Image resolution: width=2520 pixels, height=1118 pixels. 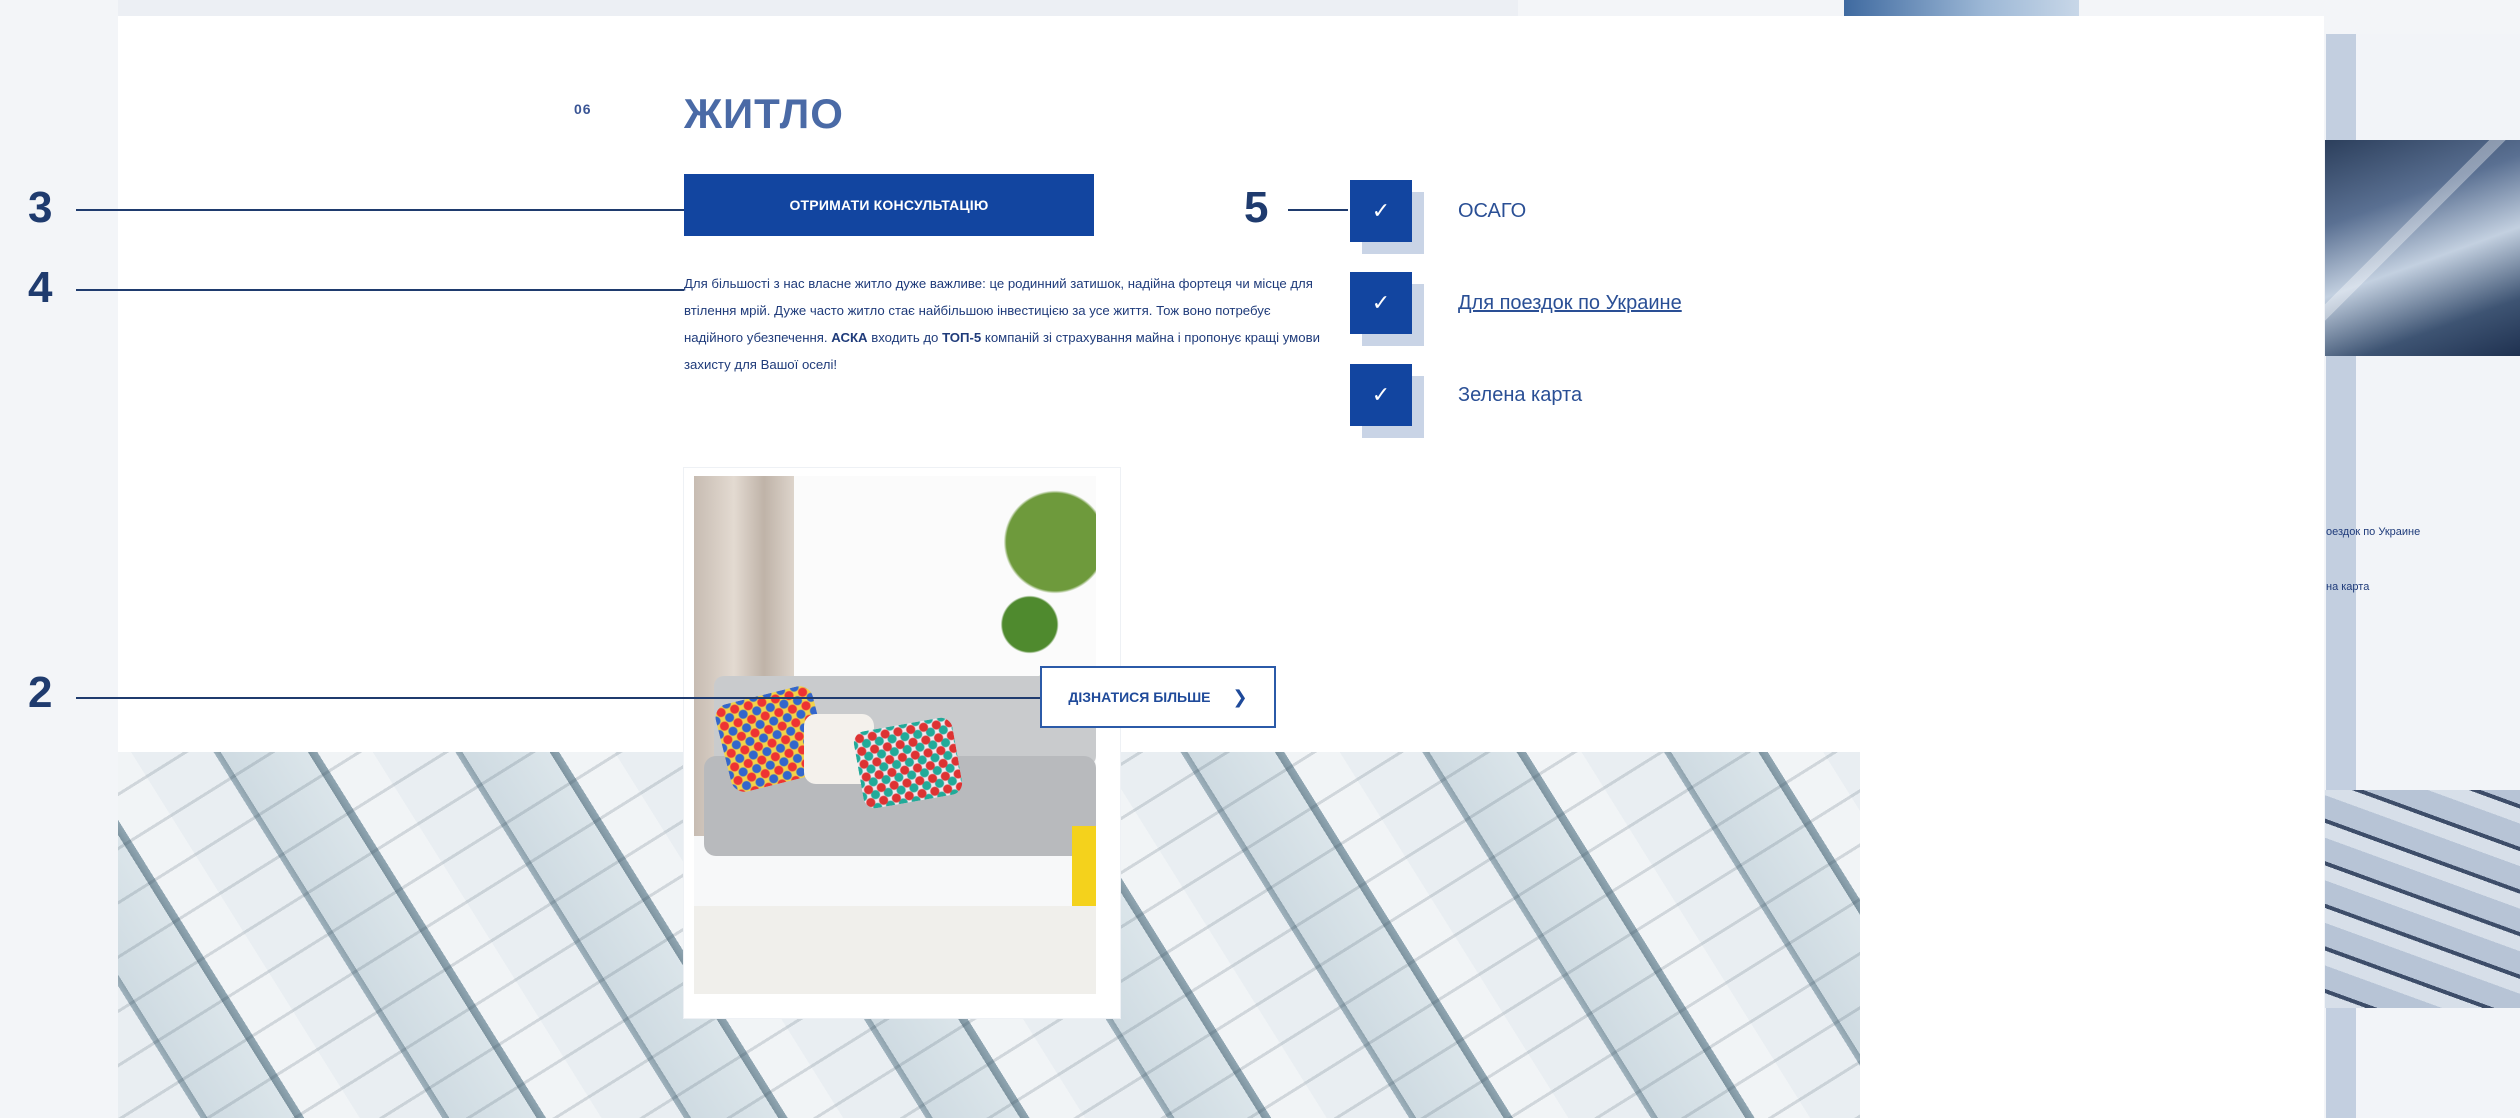 What do you see at coordinates (40, 287) in the screenshot?
I see `callout-number: 4` at bounding box center [40, 287].